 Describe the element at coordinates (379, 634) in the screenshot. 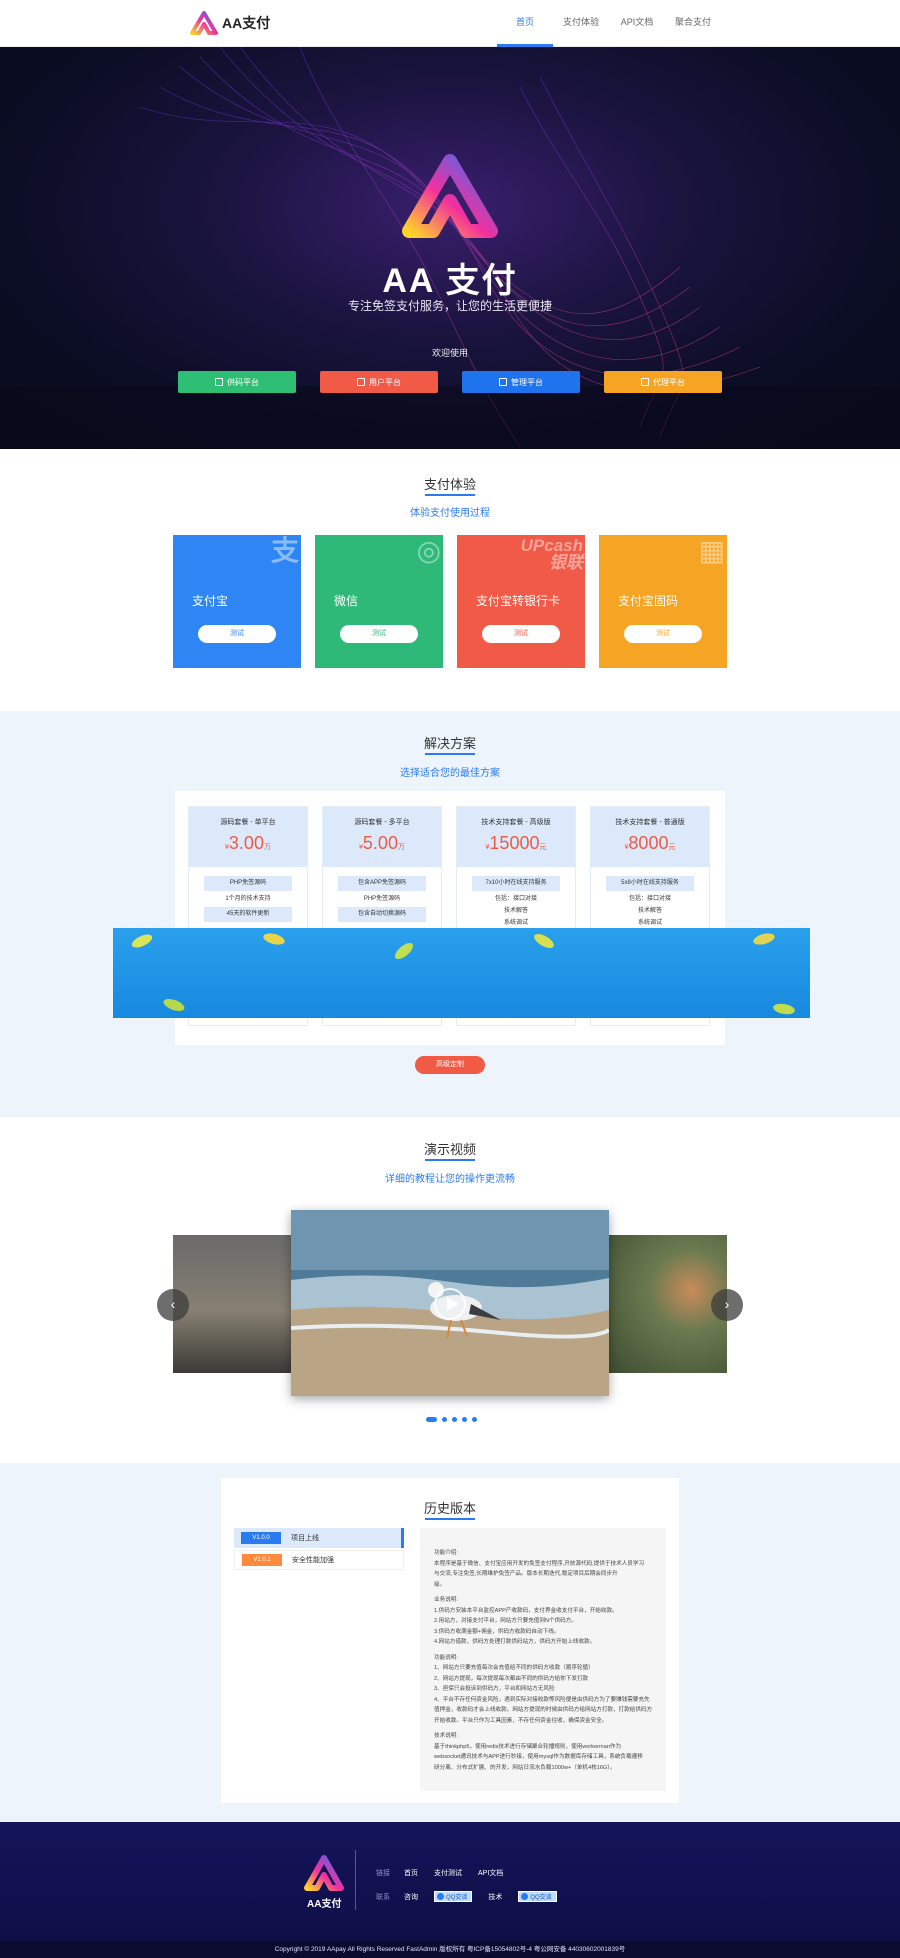

I see `test-wechat-button: 测试` at that location.